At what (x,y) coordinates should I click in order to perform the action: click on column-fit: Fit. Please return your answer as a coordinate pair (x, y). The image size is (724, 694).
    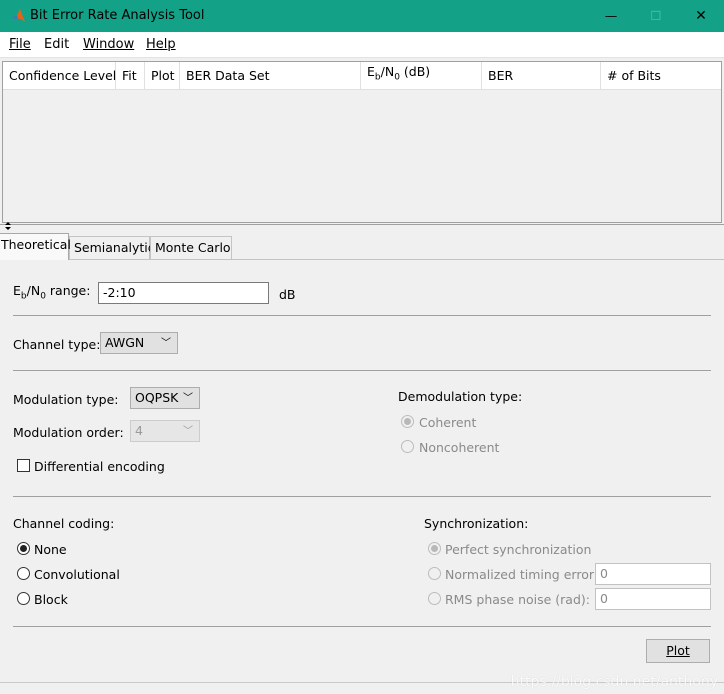
    Looking at the image, I should click on (130, 76).